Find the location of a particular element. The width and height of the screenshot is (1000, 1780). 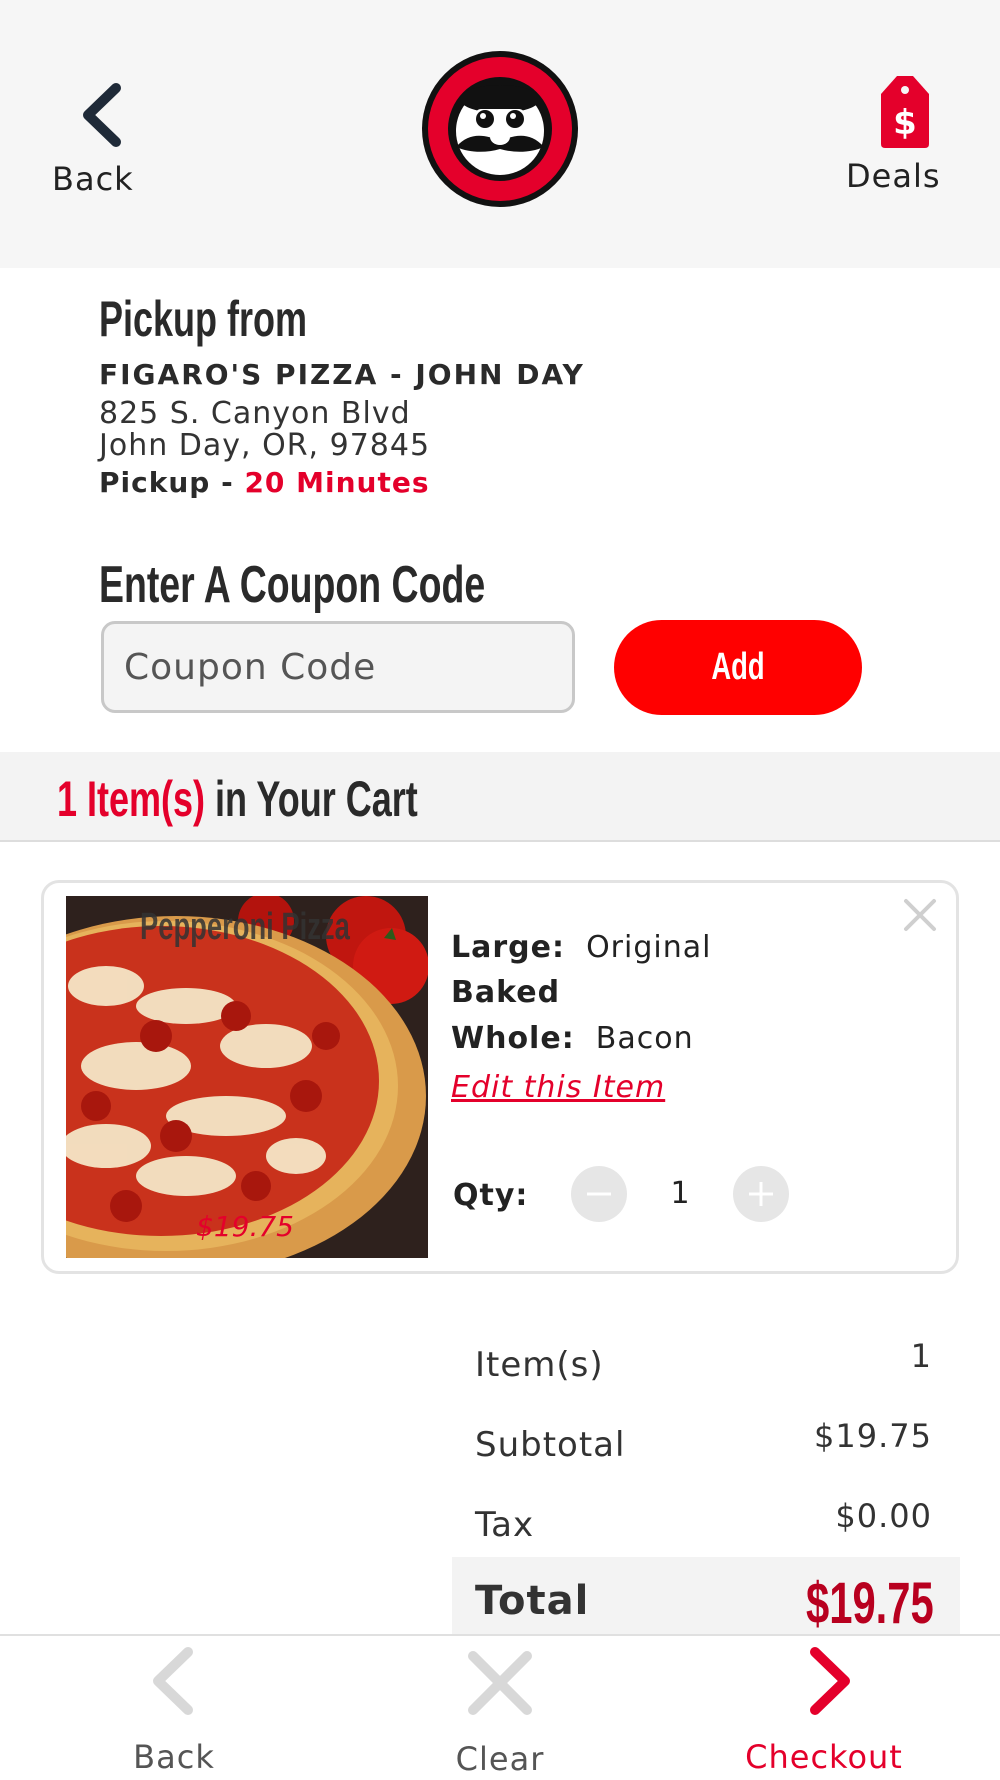

quantity-label: Qty: is located at coordinates (491, 1195).